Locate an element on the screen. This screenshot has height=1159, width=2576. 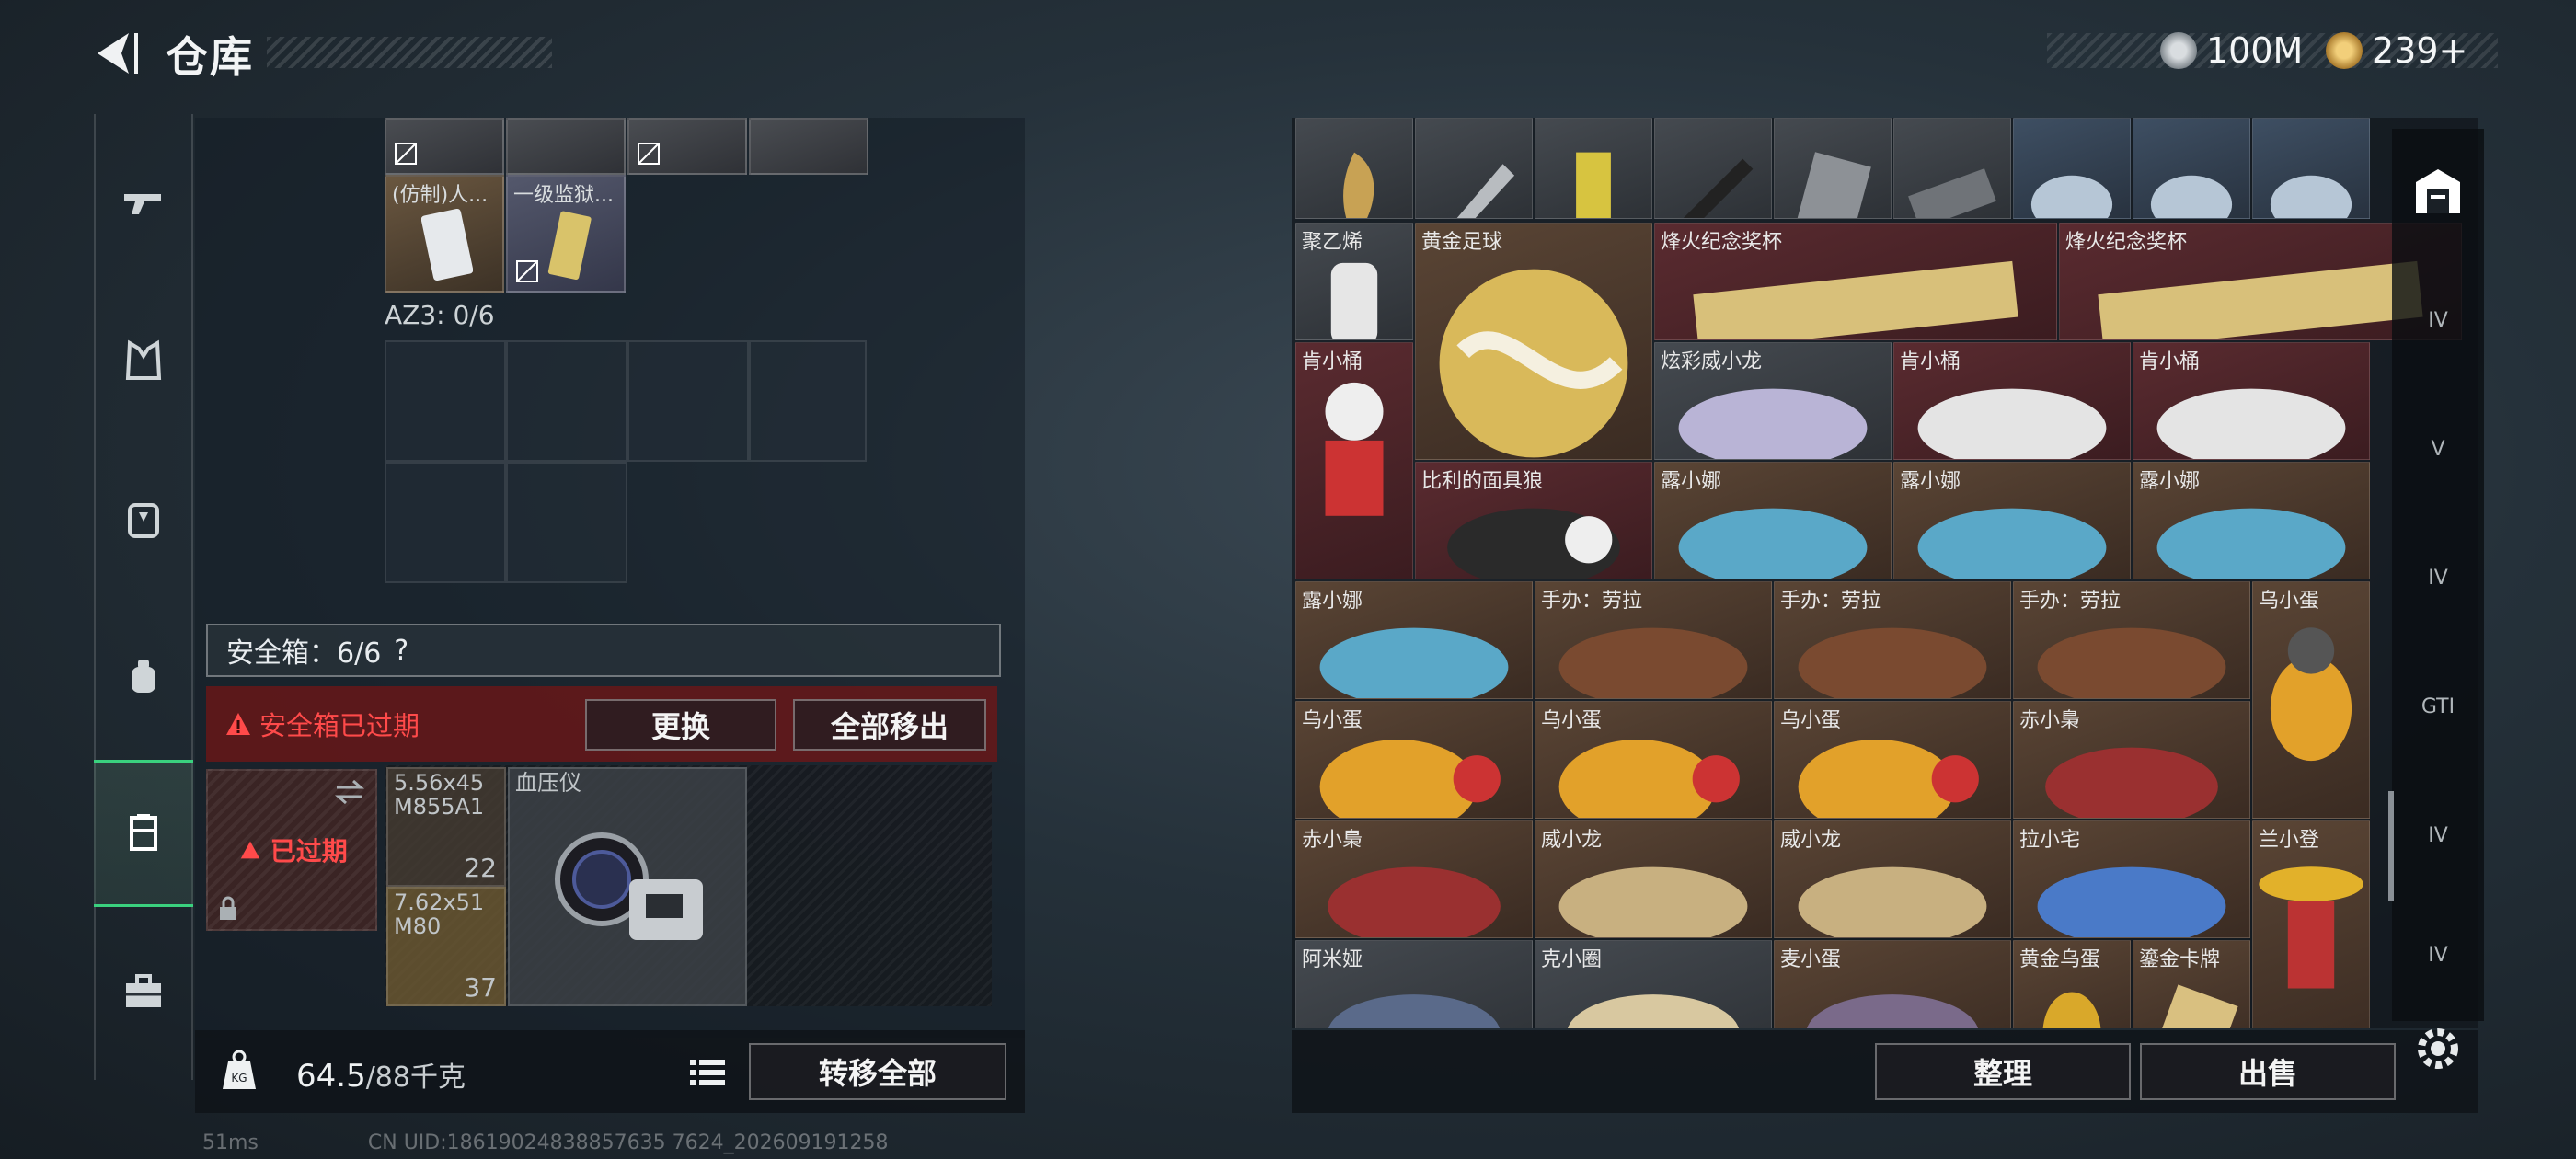
grid-item: 烽火纪念奖杯 is located at coordinates (1855, 281).